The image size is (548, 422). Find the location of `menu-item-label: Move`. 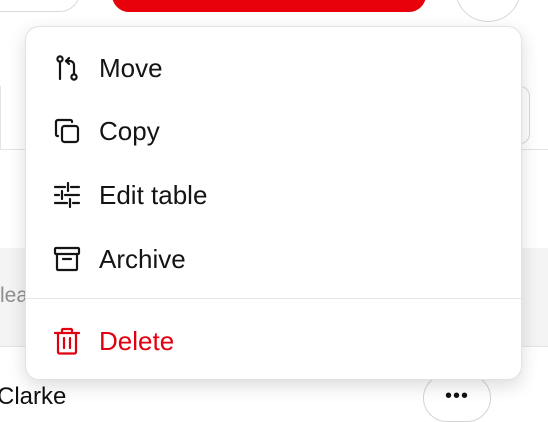

menu-item-label: Move is located at coordinates (131, 68).